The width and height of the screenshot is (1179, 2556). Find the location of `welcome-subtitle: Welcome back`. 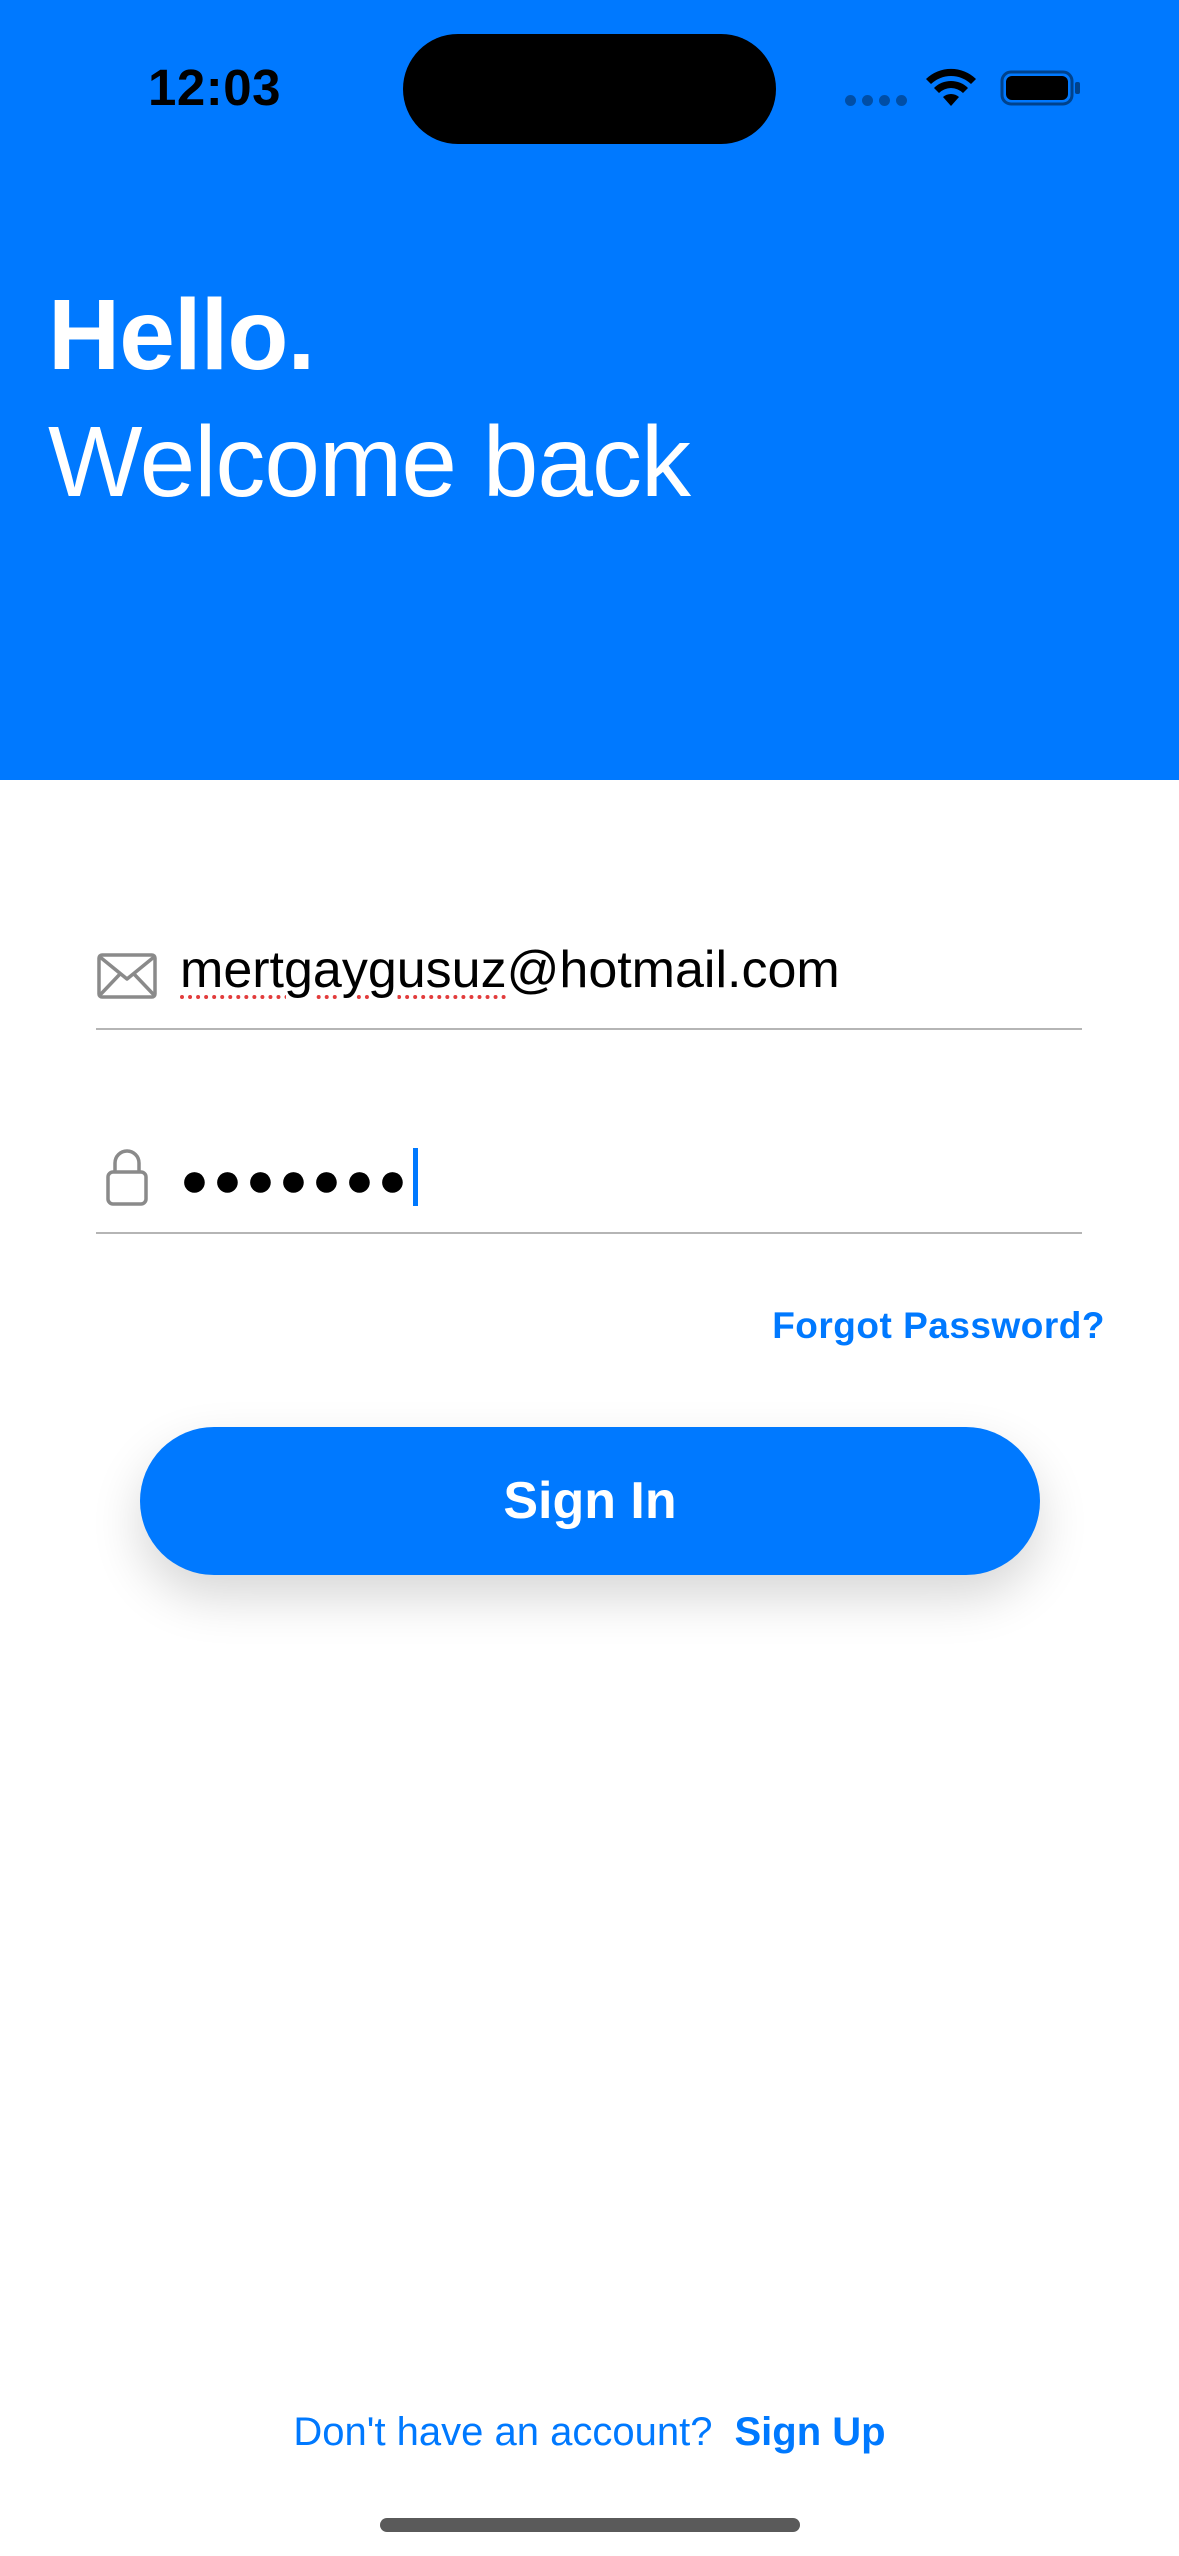

welcome-subtitle: Welcome back is located at coordinates (369, 462).